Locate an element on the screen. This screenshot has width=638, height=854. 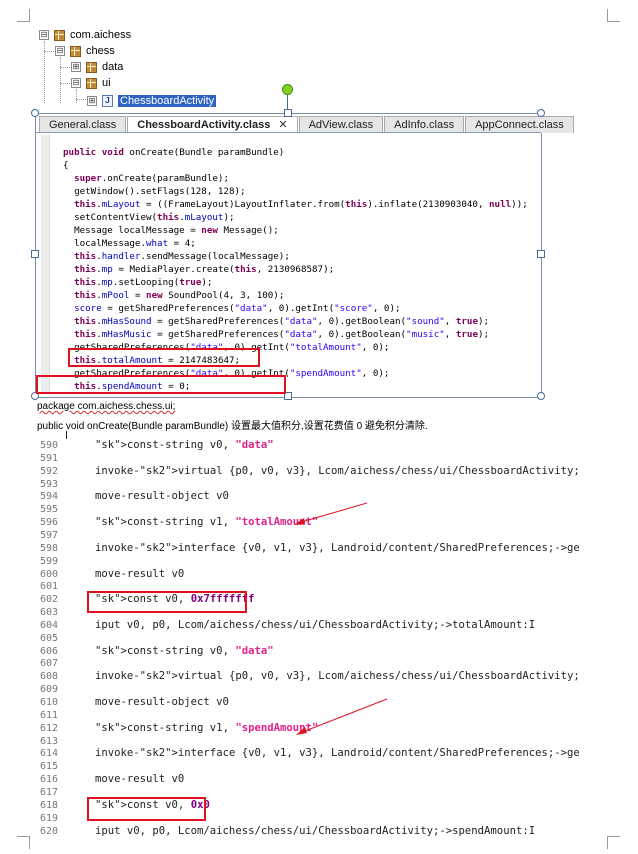
tab-label: AdInfo.class is located at coordinates (424, 125).